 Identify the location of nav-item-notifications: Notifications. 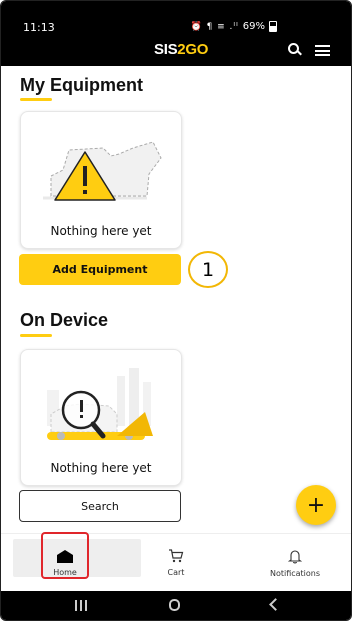
(295, 563).